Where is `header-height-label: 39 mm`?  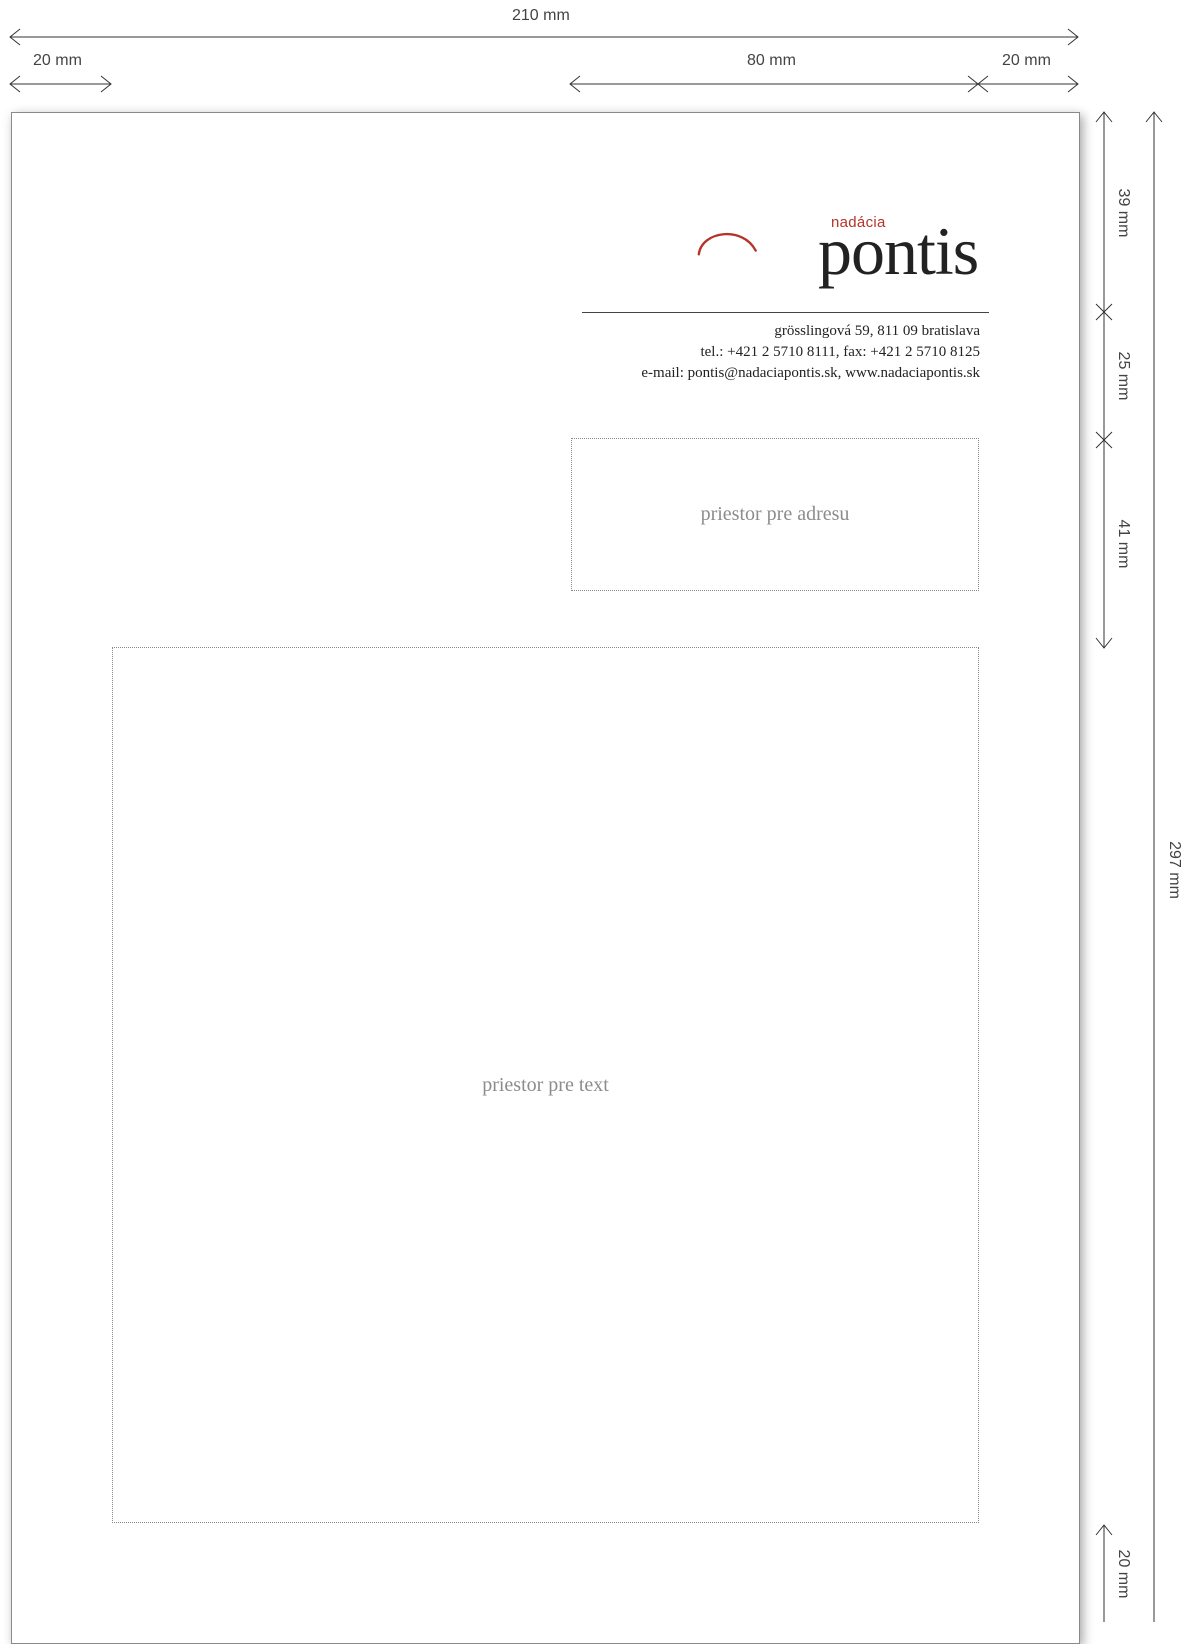
header-height-label: 39 mm is located at coordinates (1123, 213).